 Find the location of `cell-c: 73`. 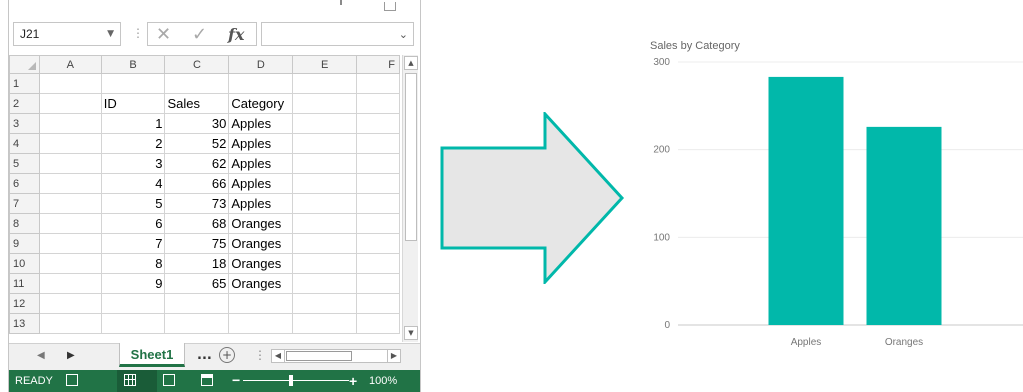

cell-c: 73 is located at coordinates (197, 203).